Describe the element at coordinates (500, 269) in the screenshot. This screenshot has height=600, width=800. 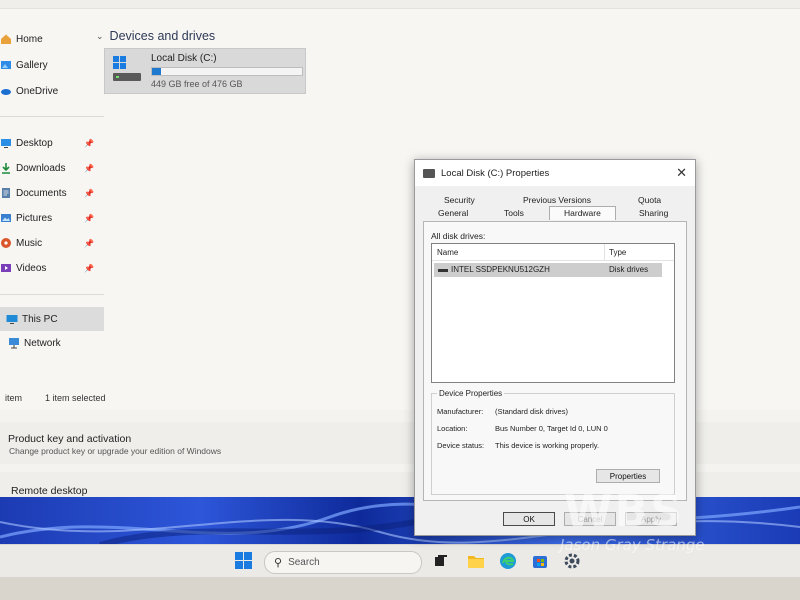
I see `drive-model: INTEL SSDPEKNU512GZH` at that location.